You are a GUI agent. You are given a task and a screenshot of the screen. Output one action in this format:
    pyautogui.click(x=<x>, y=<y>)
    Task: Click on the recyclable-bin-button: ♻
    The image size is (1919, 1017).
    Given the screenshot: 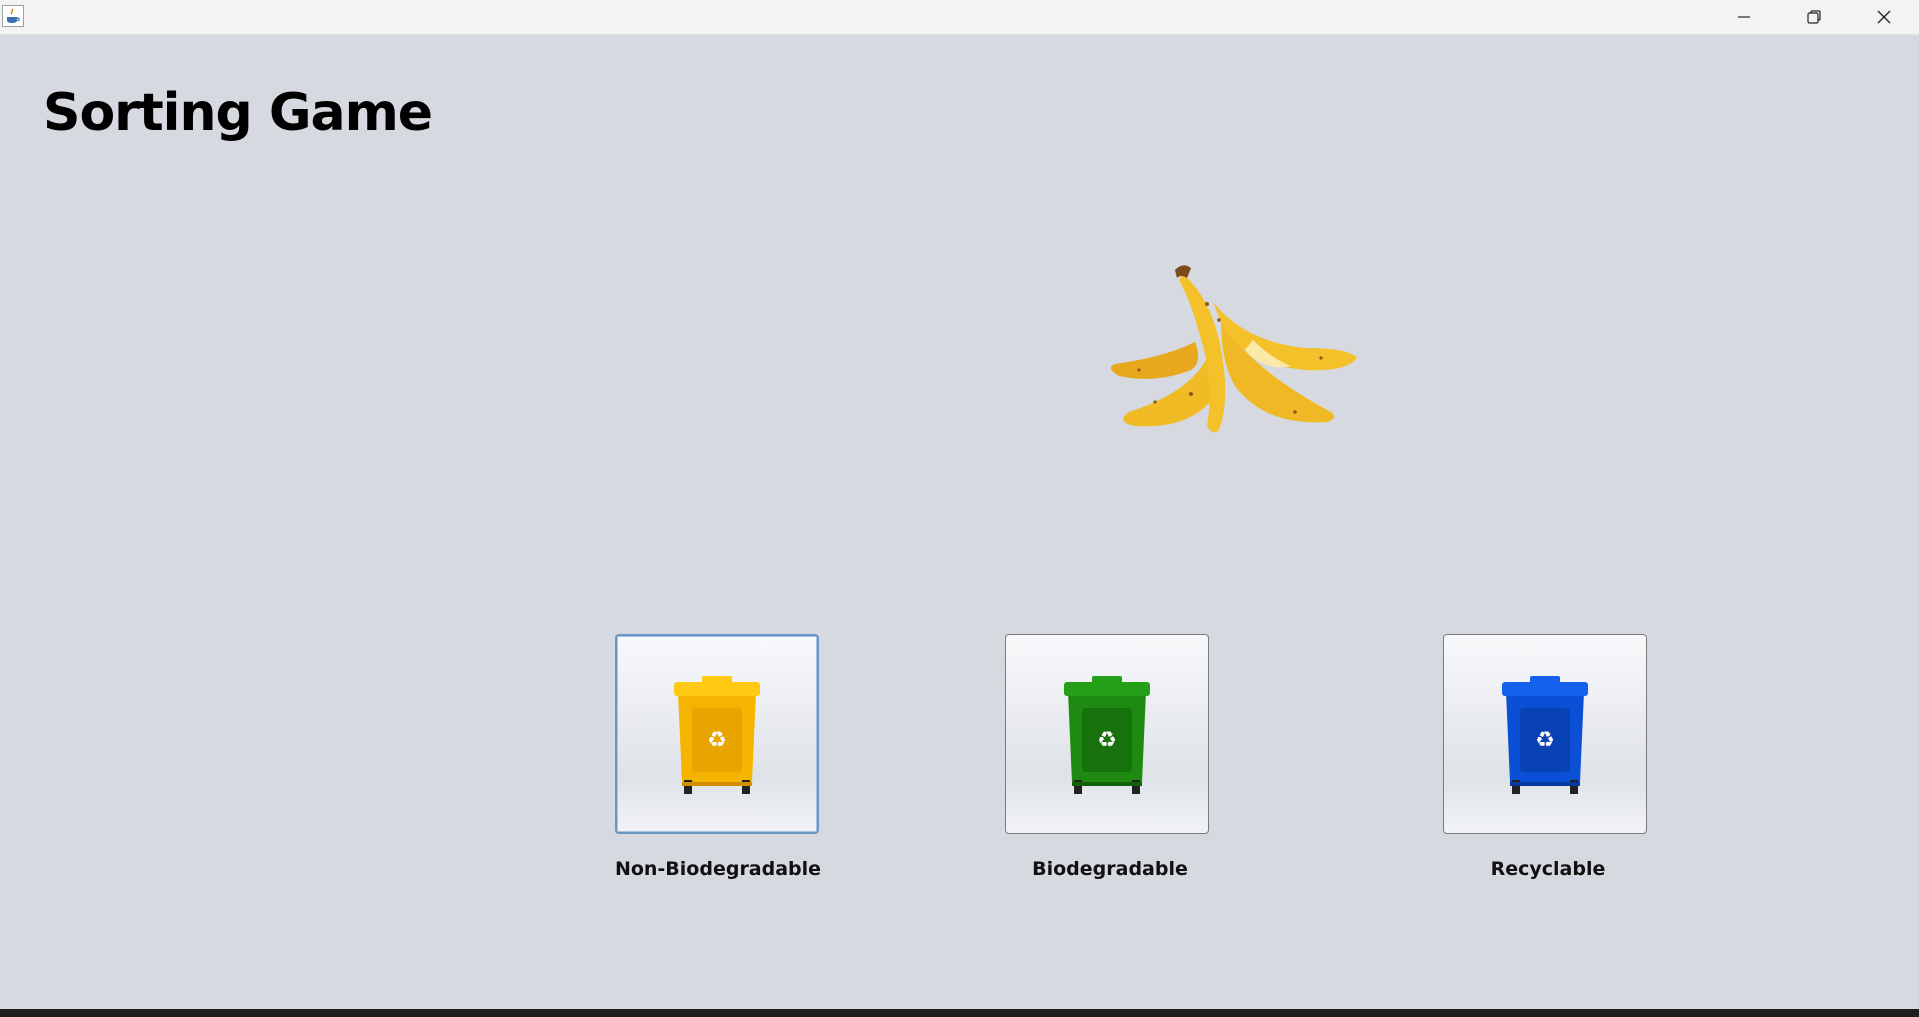 What is the action you would take?
    pyautogui.click(x=1545, y=734)
    